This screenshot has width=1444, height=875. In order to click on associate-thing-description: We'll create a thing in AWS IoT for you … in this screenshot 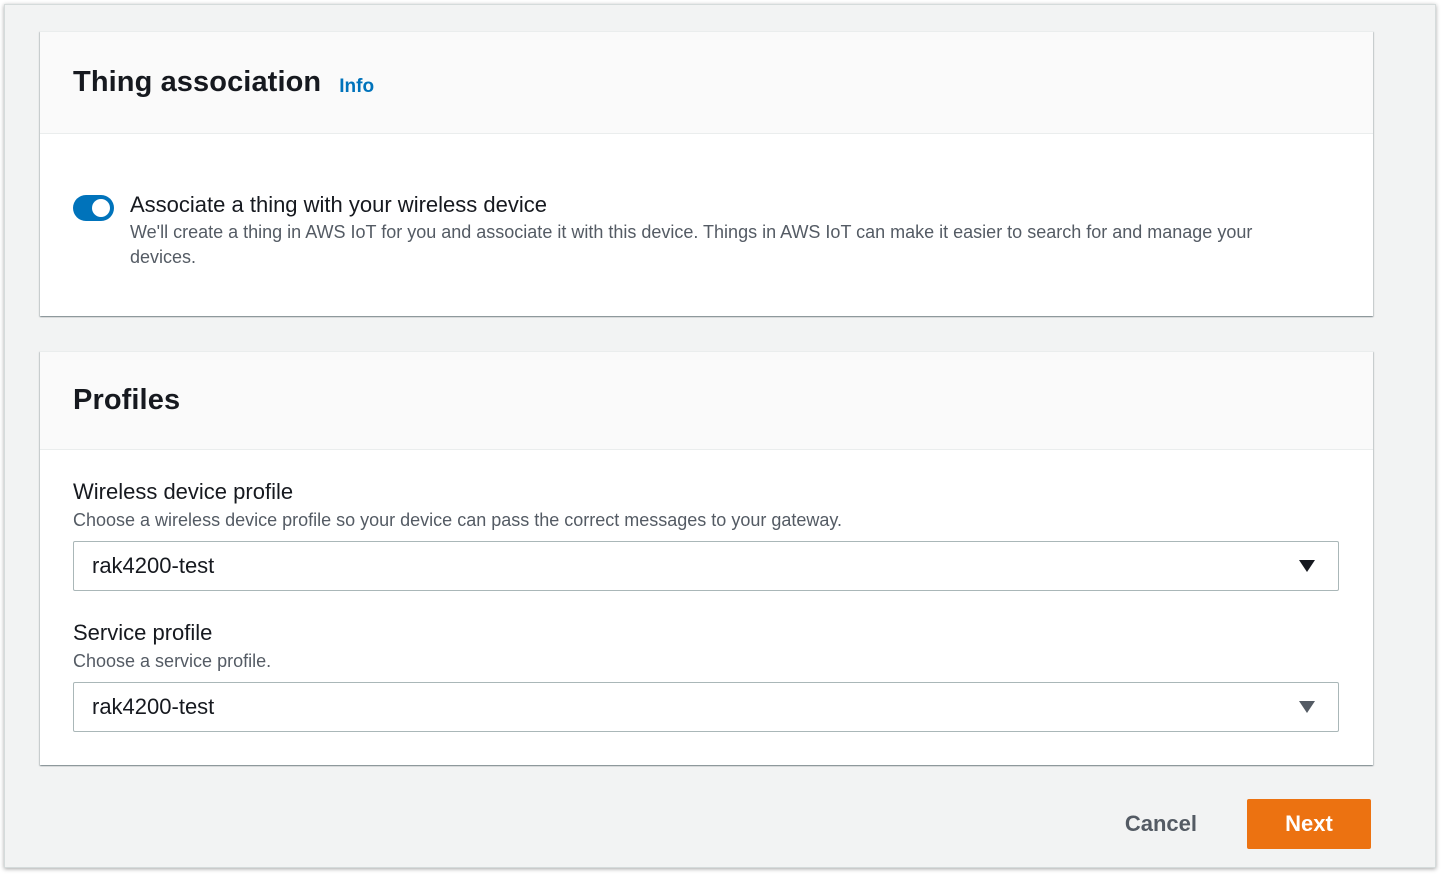, I will do `click(691, 244)`.